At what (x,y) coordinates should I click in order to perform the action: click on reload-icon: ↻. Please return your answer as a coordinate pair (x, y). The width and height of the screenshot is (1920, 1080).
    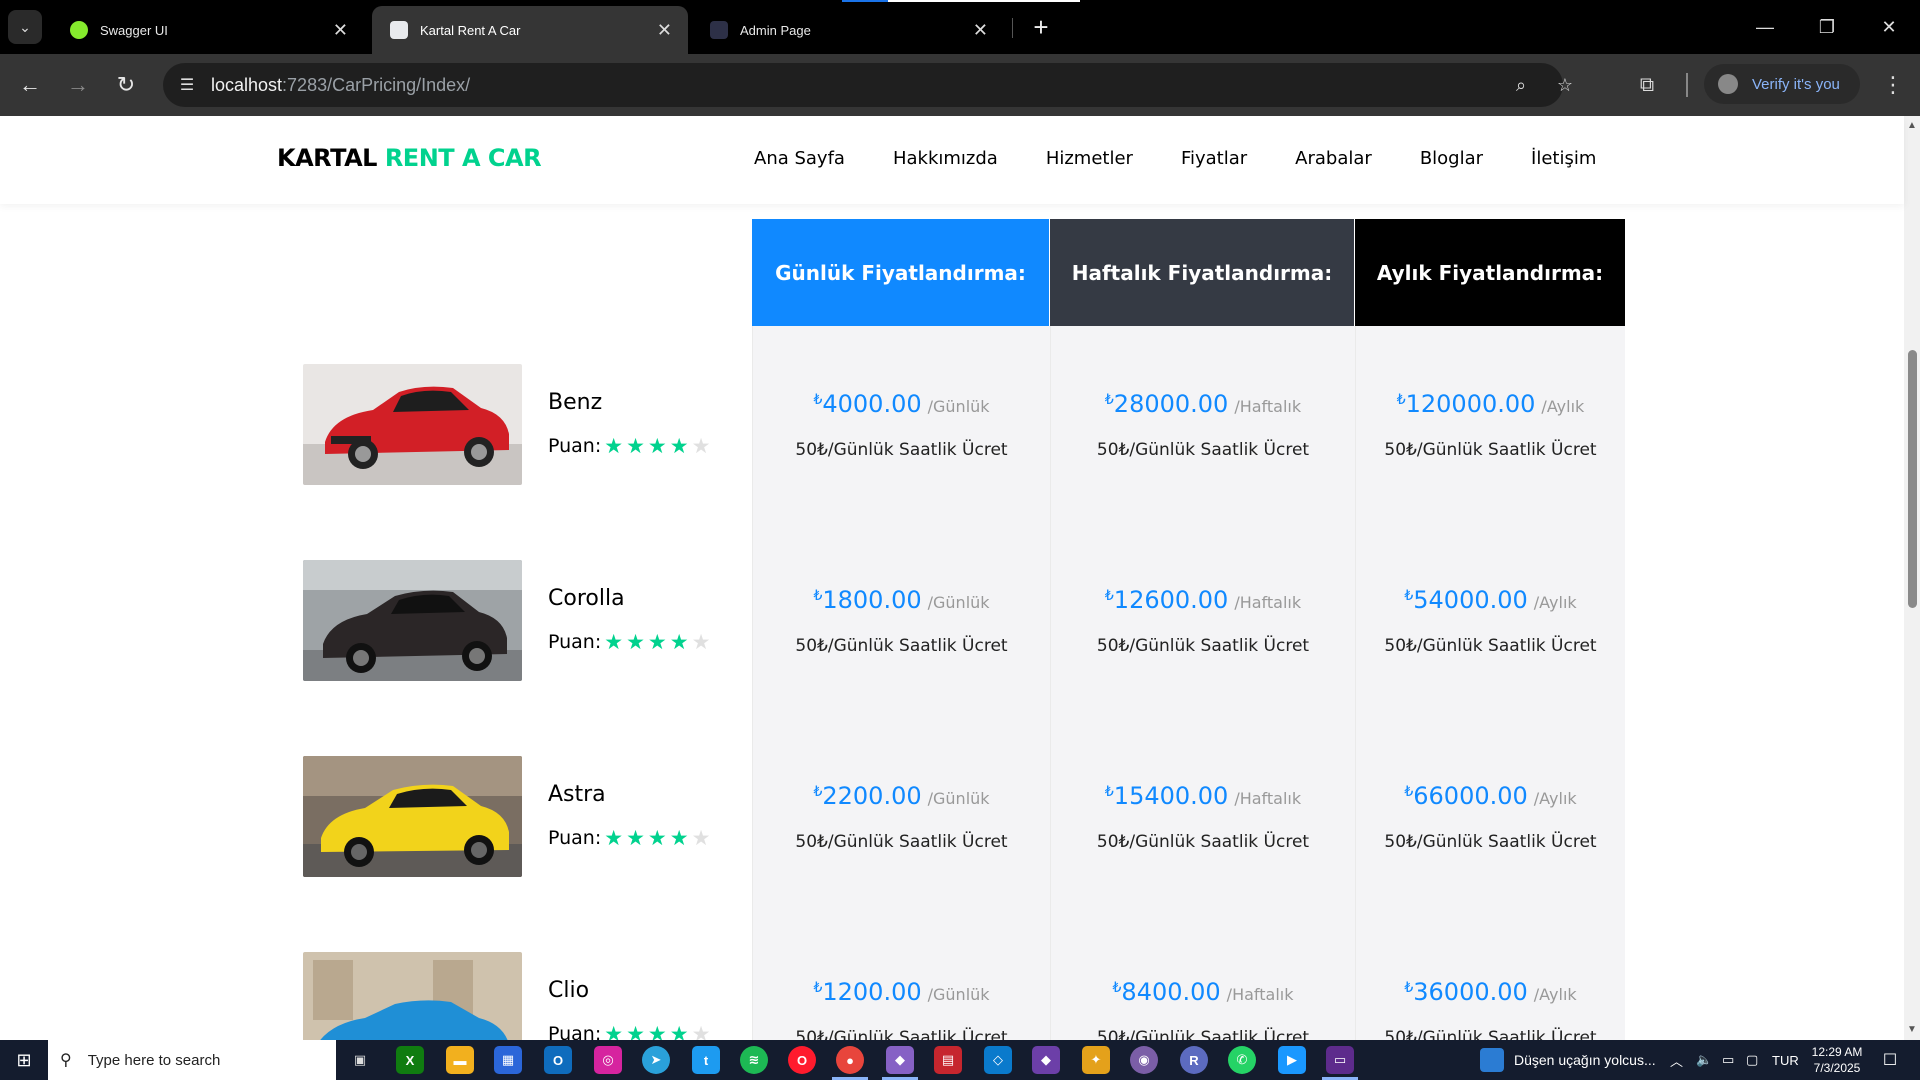
    Looking at the image, I should click on (126, 85).